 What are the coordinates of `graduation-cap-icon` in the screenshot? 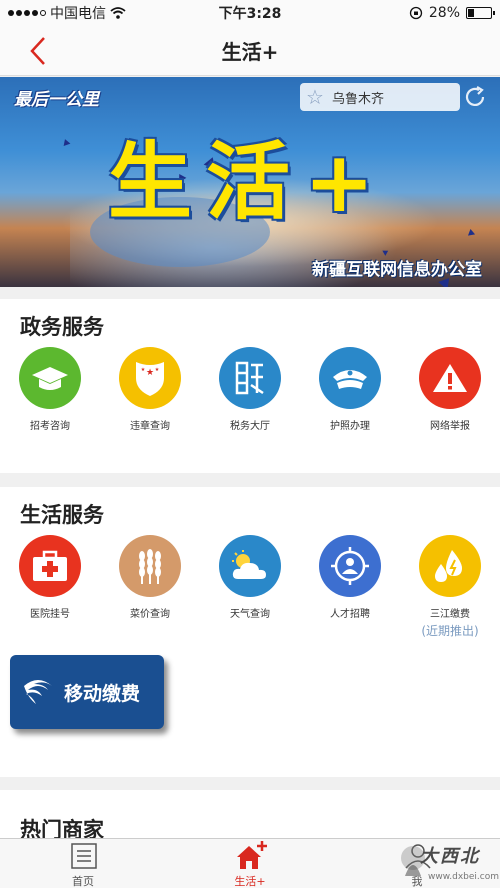 It's located at (50, 378).